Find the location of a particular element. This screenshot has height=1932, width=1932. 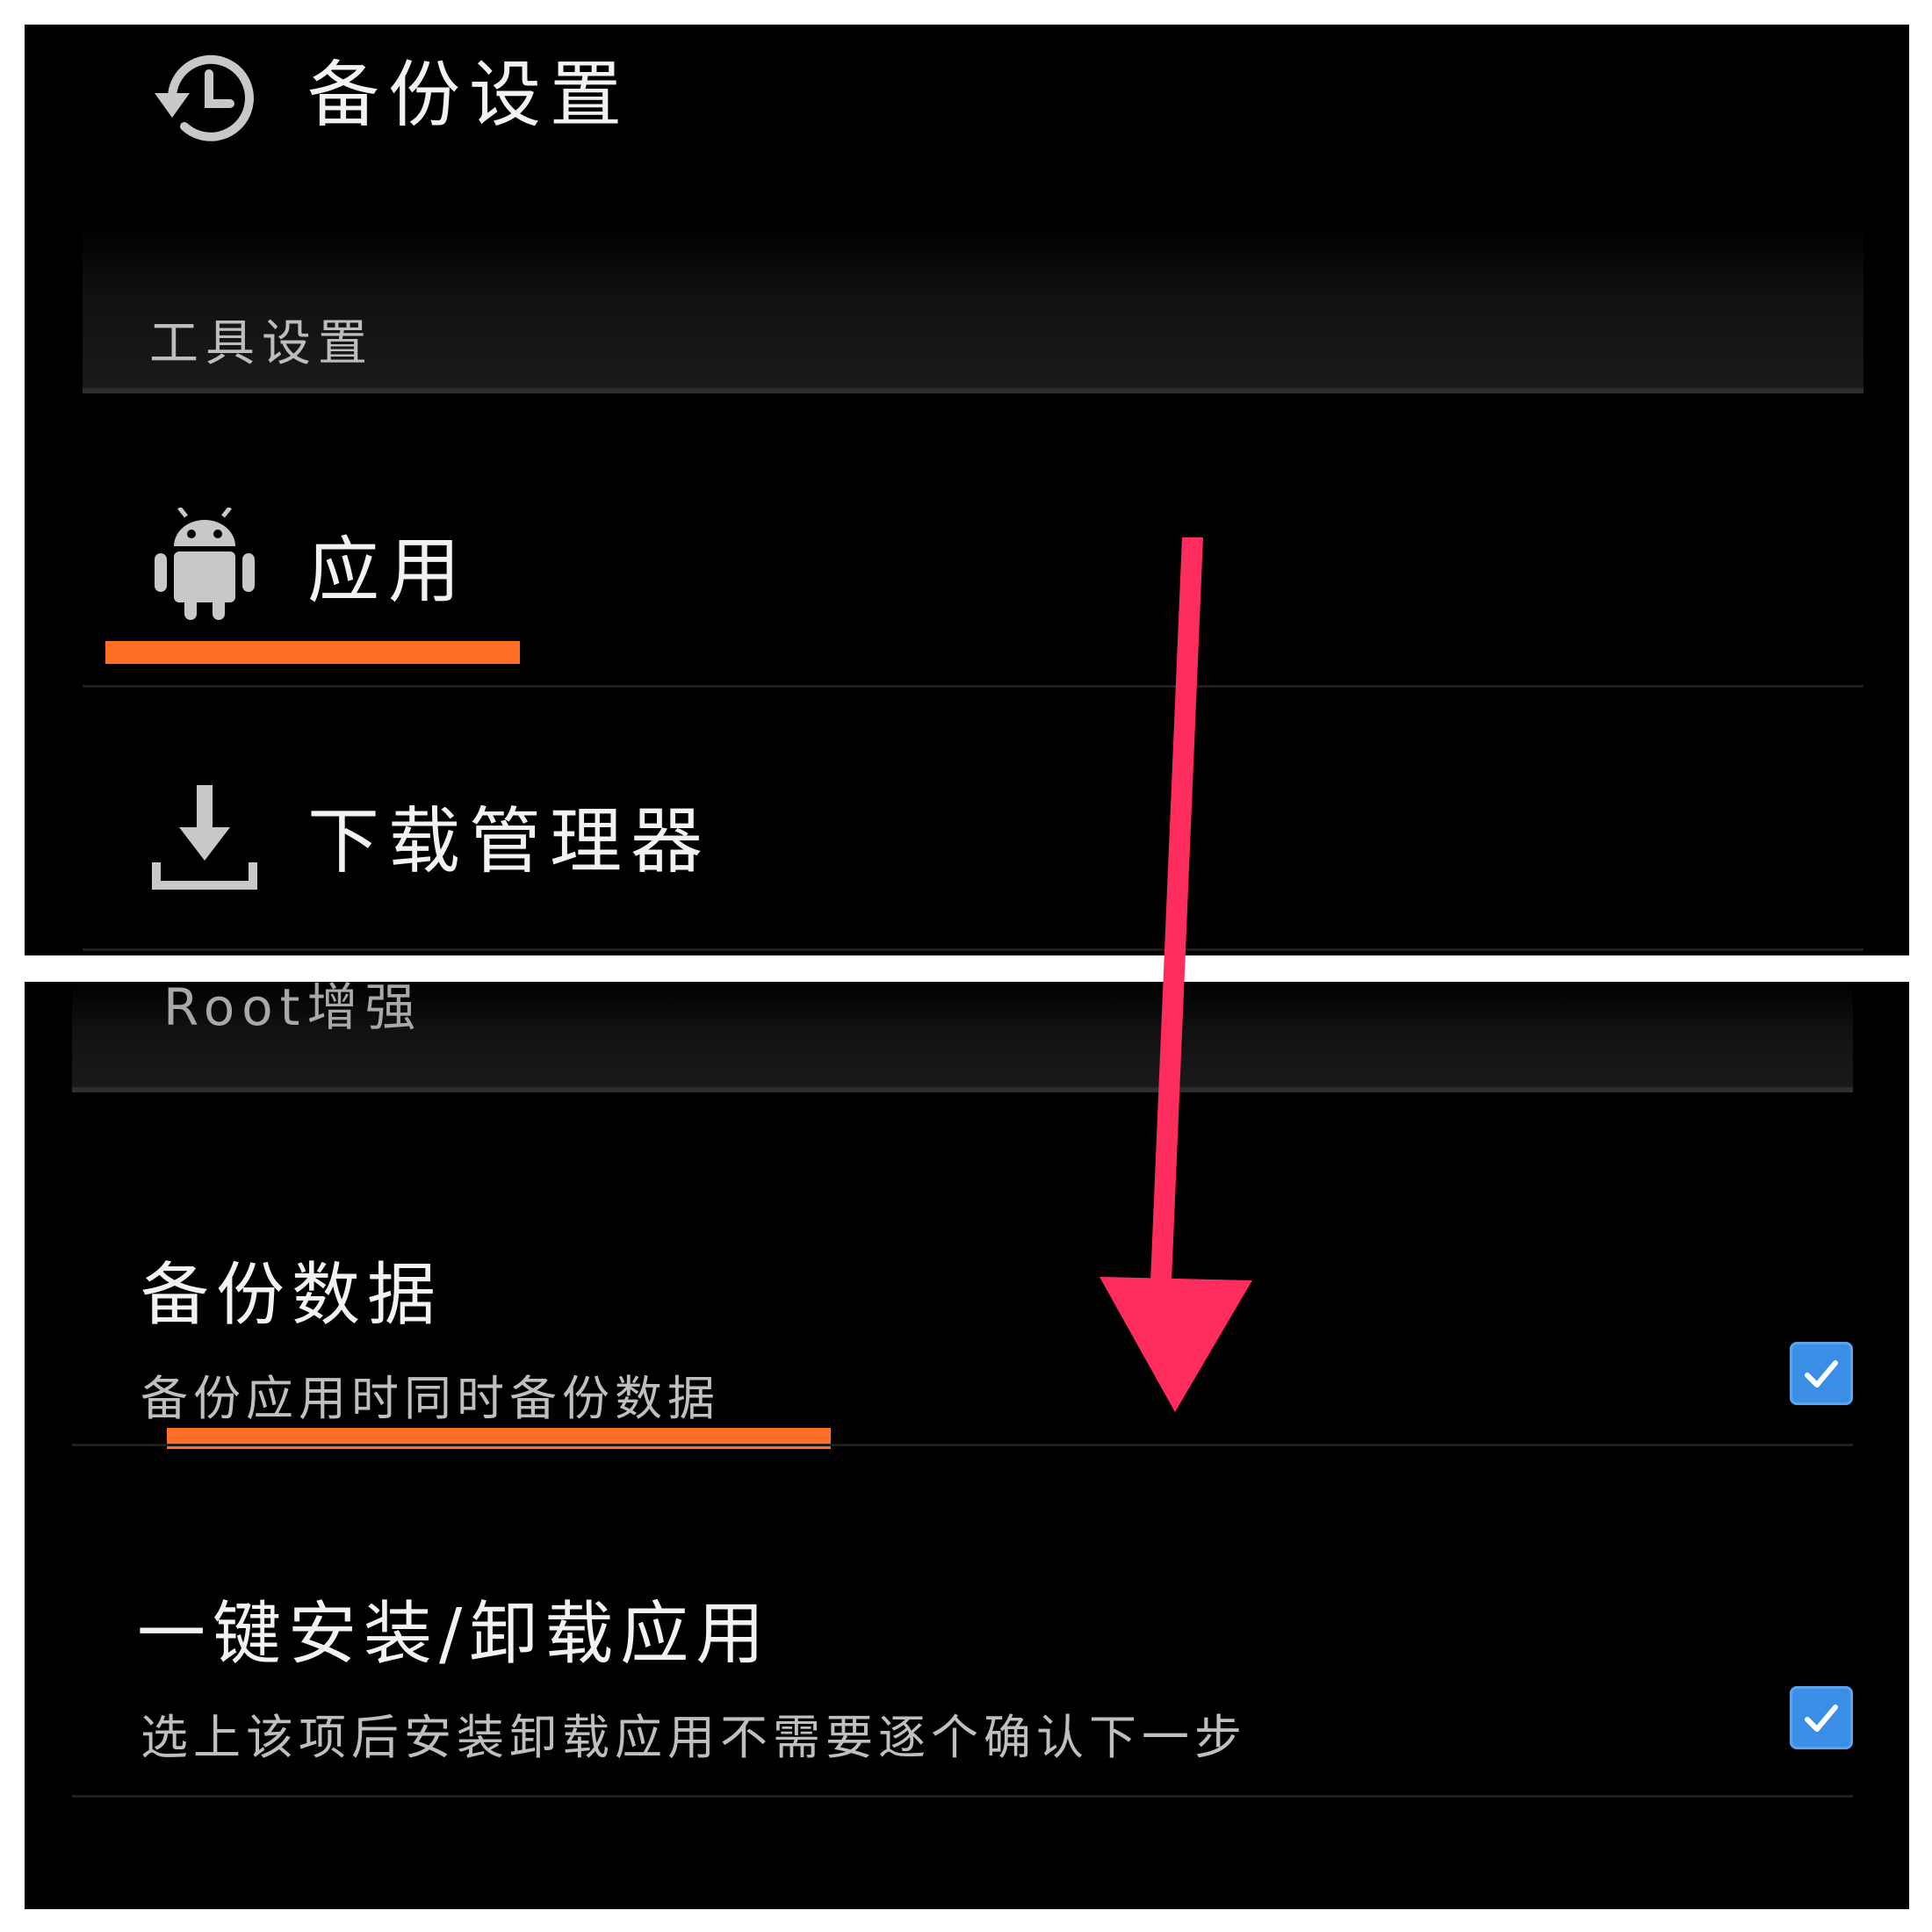

one-click-install-checkbox is located at coordinates (1822, 1717).